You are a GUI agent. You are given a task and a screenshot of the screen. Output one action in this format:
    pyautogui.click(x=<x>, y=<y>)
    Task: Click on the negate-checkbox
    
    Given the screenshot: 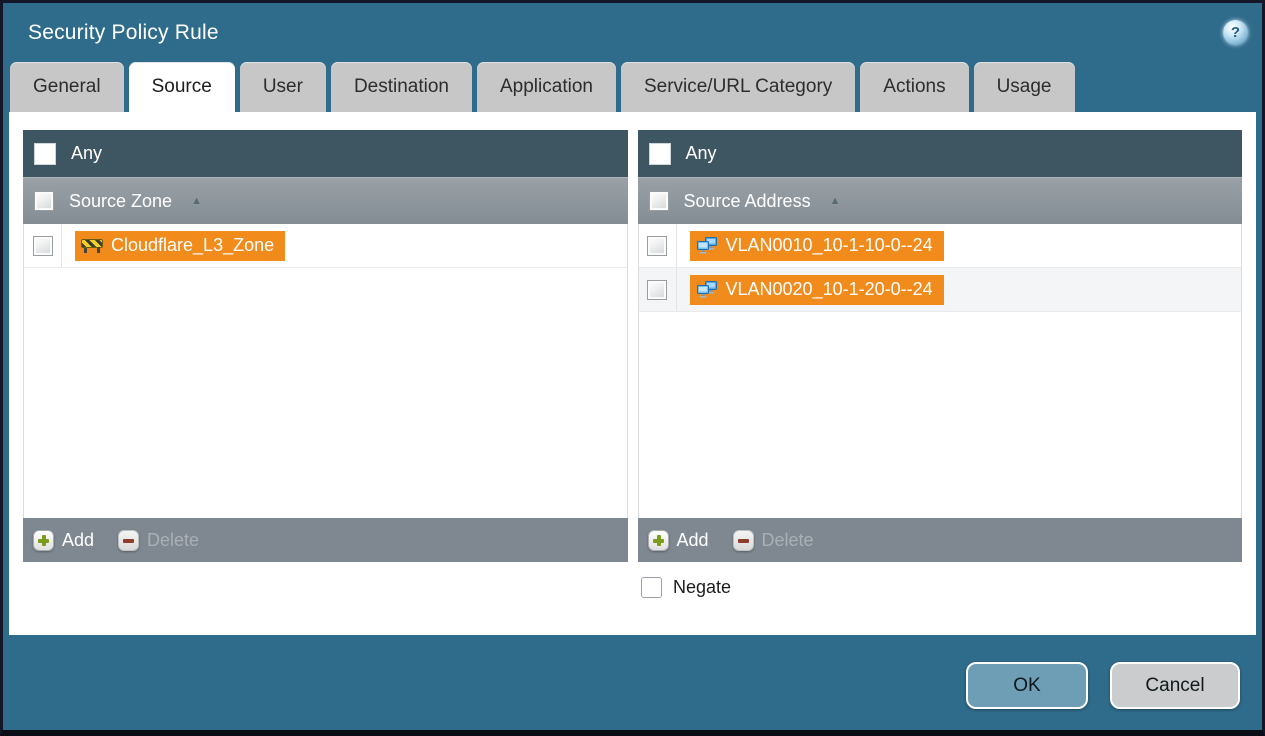 What is the action you would take?
    pyautogui.click(x=651, y=587)
    